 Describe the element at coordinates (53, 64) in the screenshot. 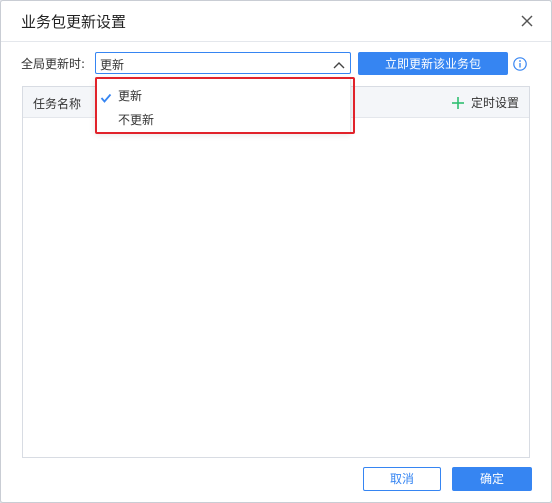

I see `global-update-label: 全局更新时:` at that location.